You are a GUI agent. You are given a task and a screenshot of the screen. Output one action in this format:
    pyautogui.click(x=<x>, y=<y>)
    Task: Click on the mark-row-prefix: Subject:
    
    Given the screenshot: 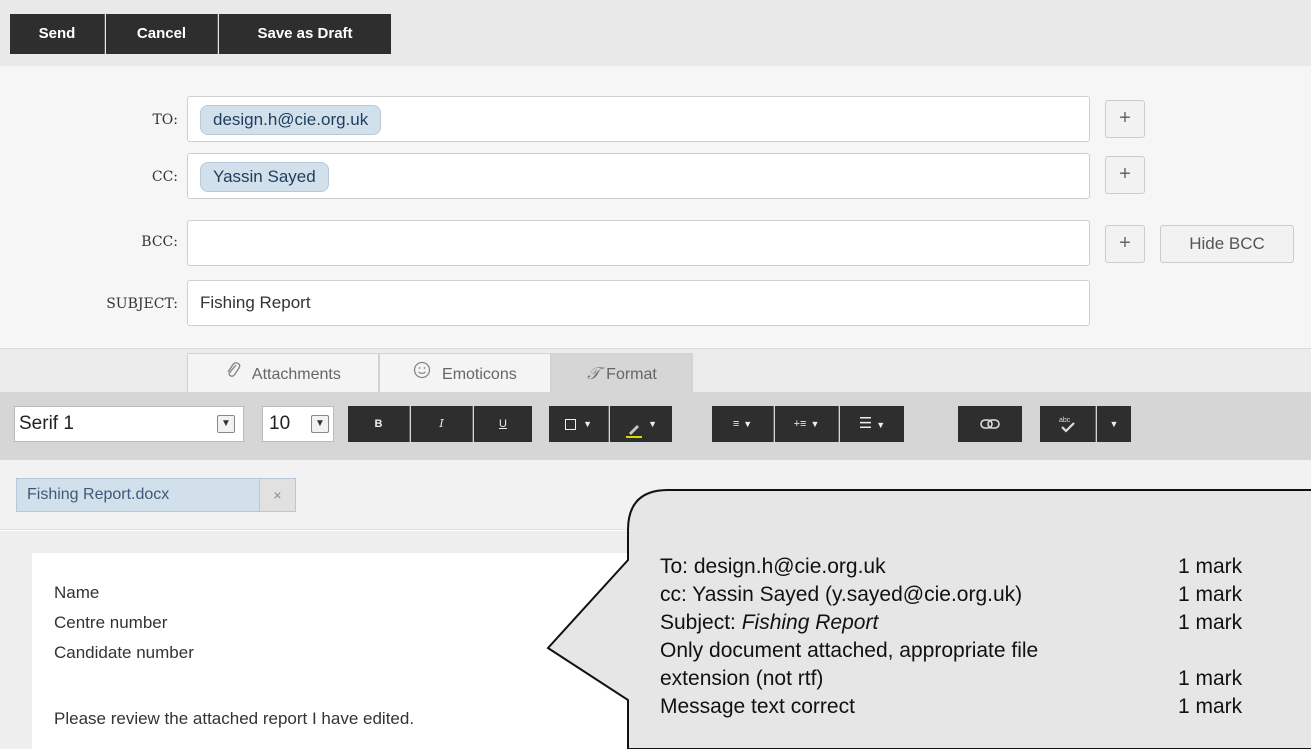 What is the action you would take?
    pyautogui.click(x=701, y=622)
    